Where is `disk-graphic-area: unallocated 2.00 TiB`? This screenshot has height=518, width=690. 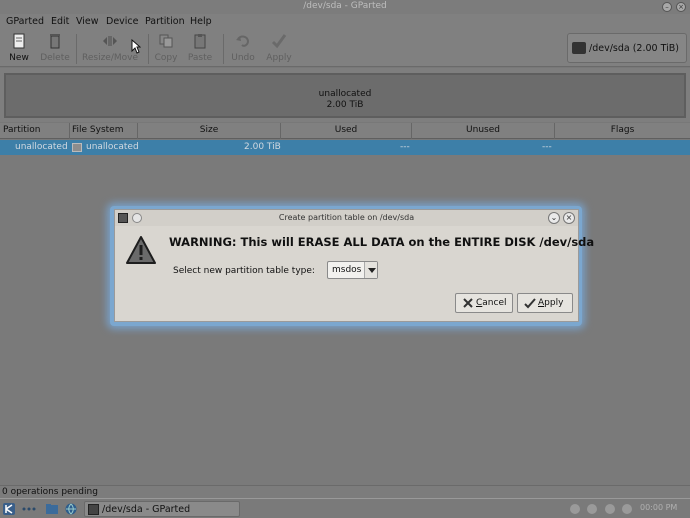
disk-graphic-area: unallocated 2.00 TiB is located at coordinates (345, 95).